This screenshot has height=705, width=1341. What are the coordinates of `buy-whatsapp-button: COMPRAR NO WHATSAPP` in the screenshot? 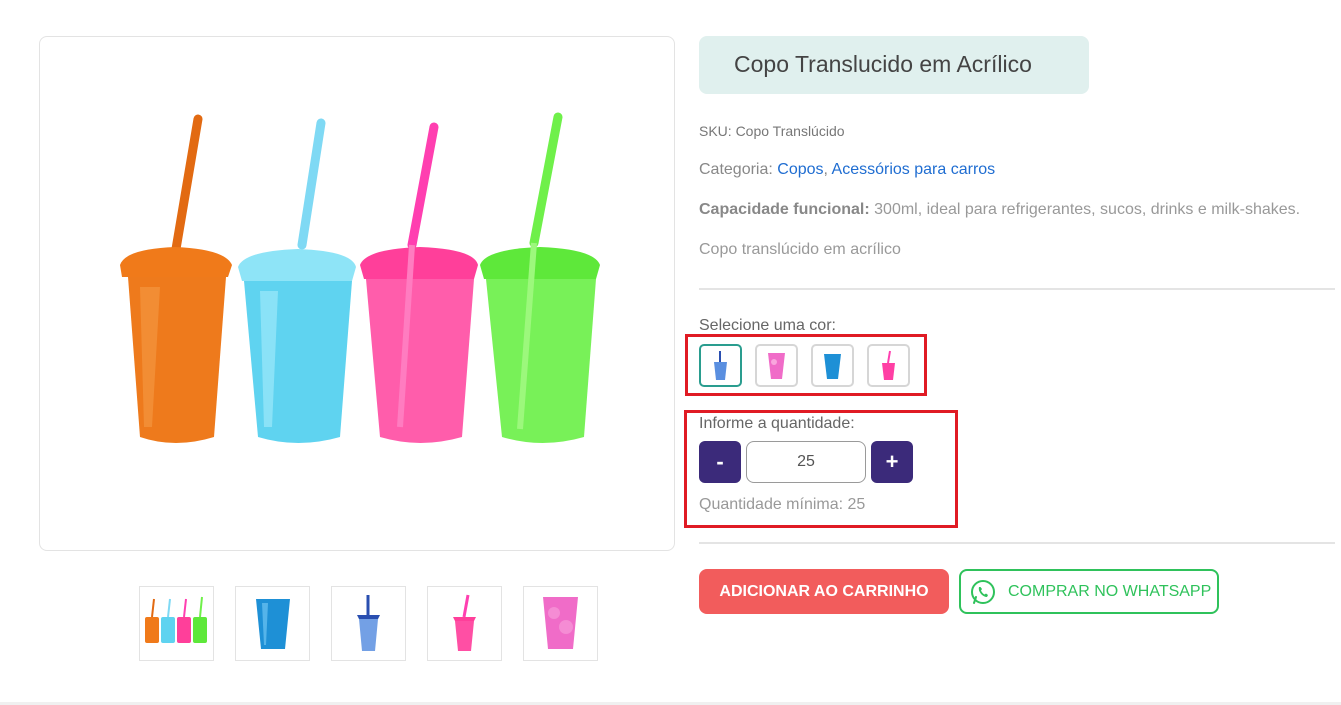 It's located at (1089, 591).